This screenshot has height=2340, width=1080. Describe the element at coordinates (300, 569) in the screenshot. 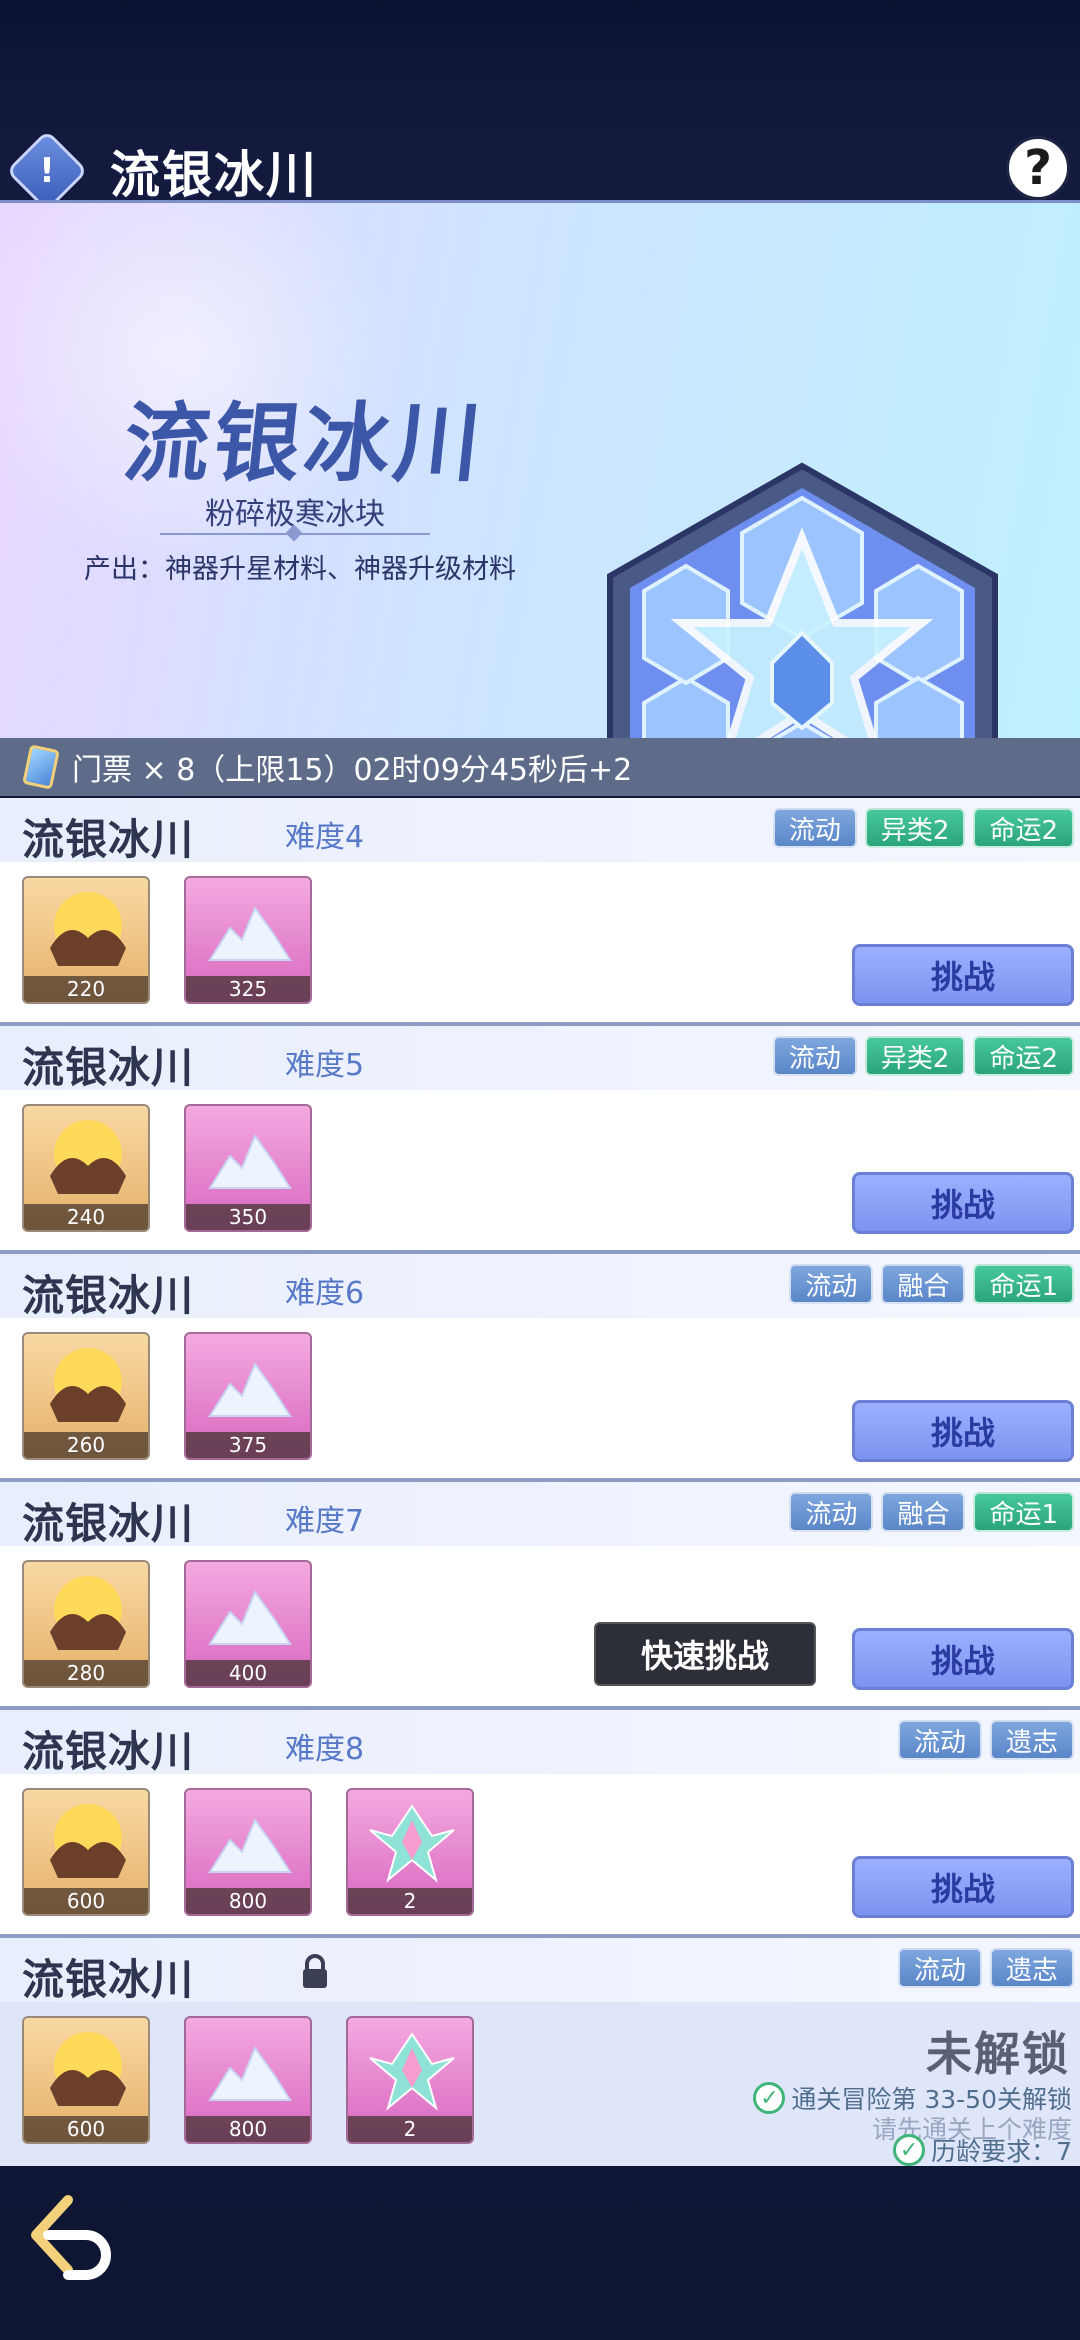

I see `banner-description: 产出：神器升星材料、神器升级材料` at that location.